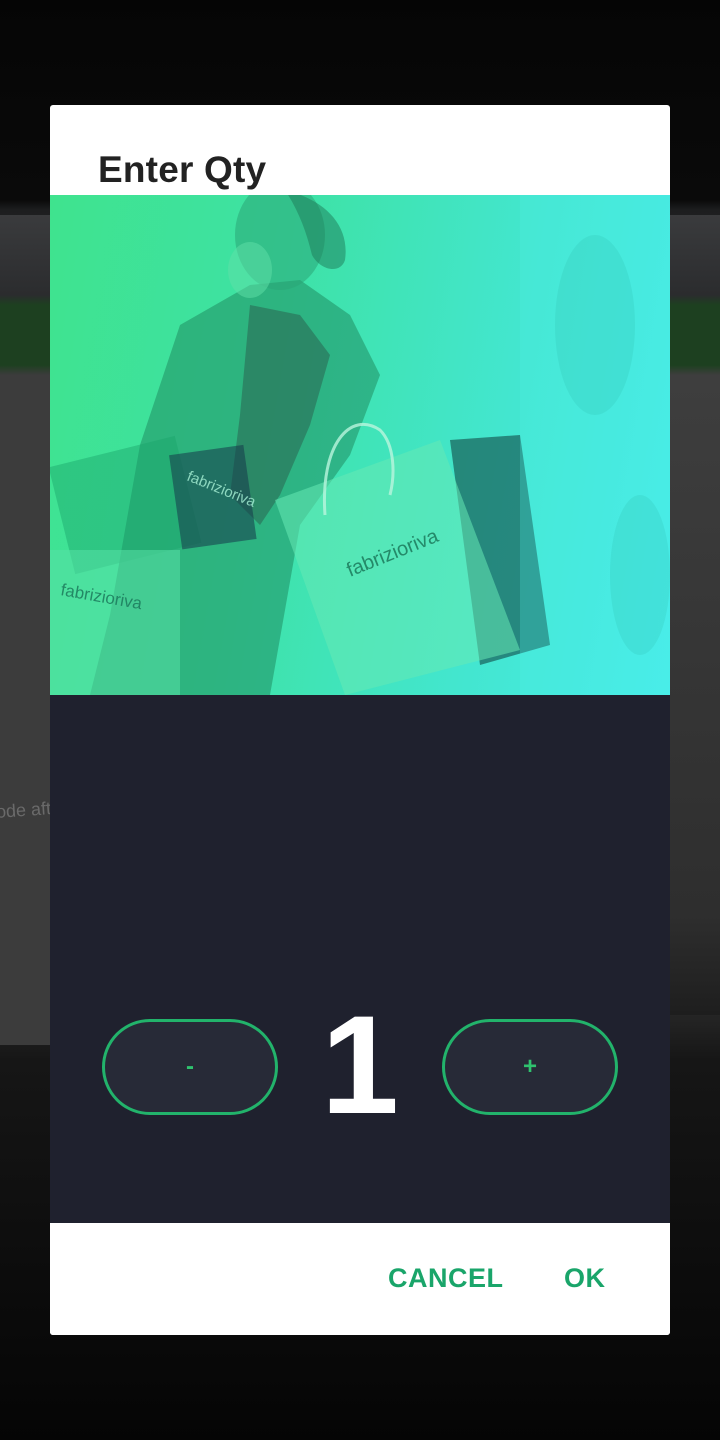 This screenshot has height=1440, width=720. Describe the element at coordinates (692, 615) in the screenshot. I see `background-monitor-right` at that location.